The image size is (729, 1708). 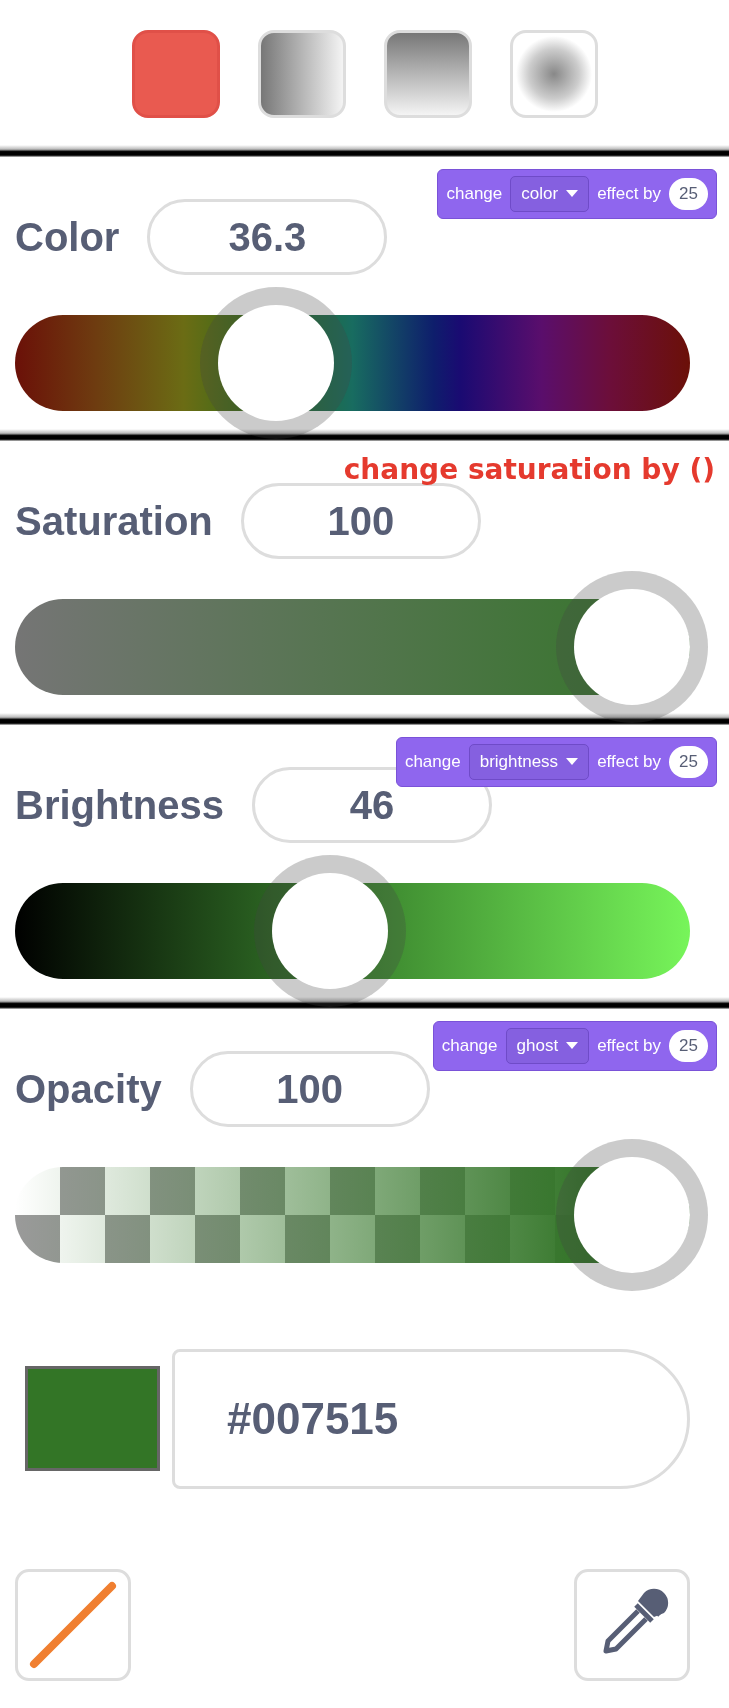 What do you see at coordinates (114, 521) in the screenshot?
I see `slider-label: Saturation` at bounding box center [114, 521].